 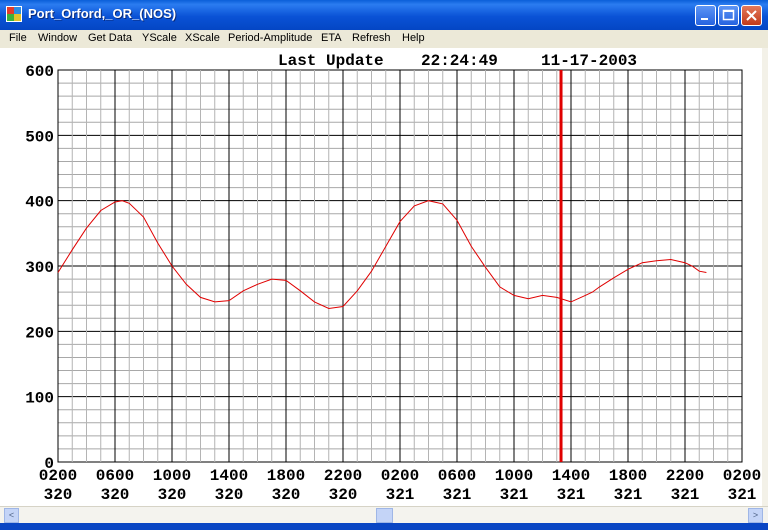 I want to click on menu-eta: ETA, so click(x=331, y=38).